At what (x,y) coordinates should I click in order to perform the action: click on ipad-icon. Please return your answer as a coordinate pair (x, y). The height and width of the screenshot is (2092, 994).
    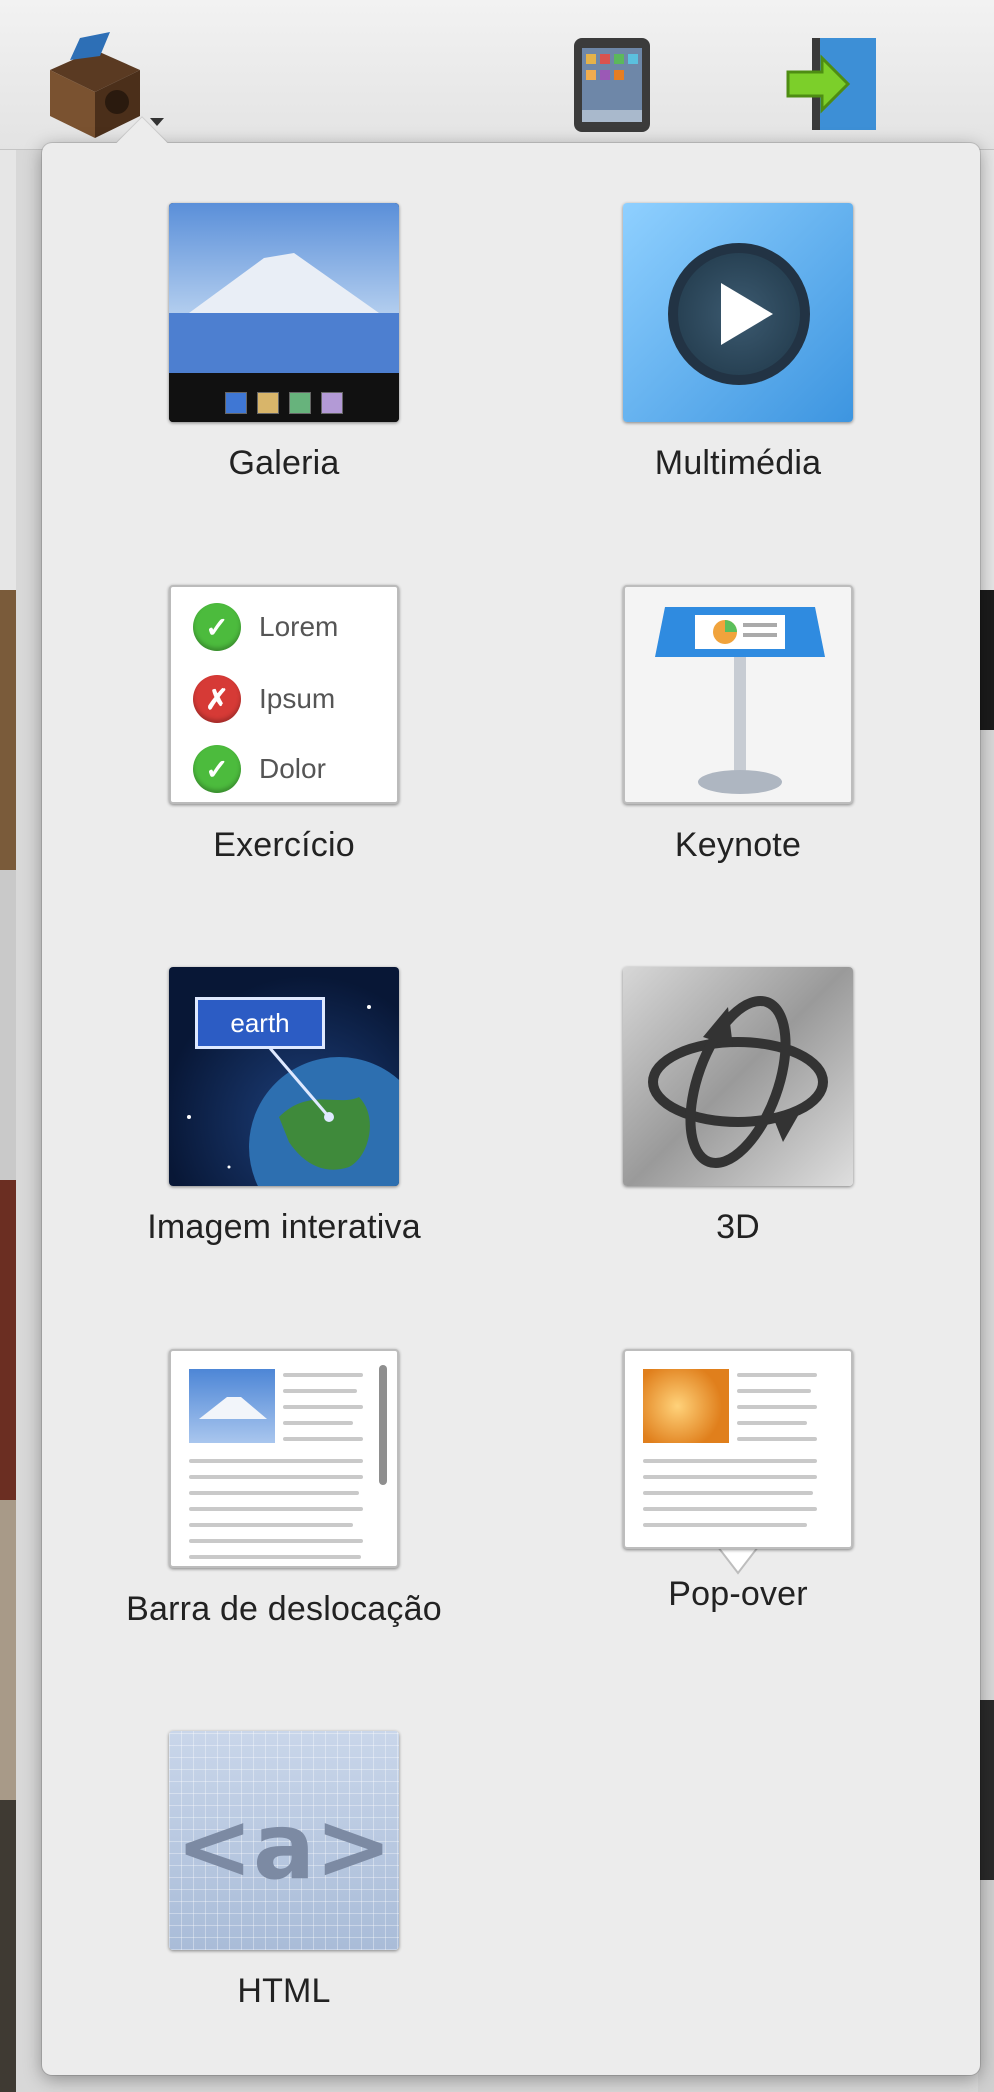
    Looking at the image, I should click on (612, 85).